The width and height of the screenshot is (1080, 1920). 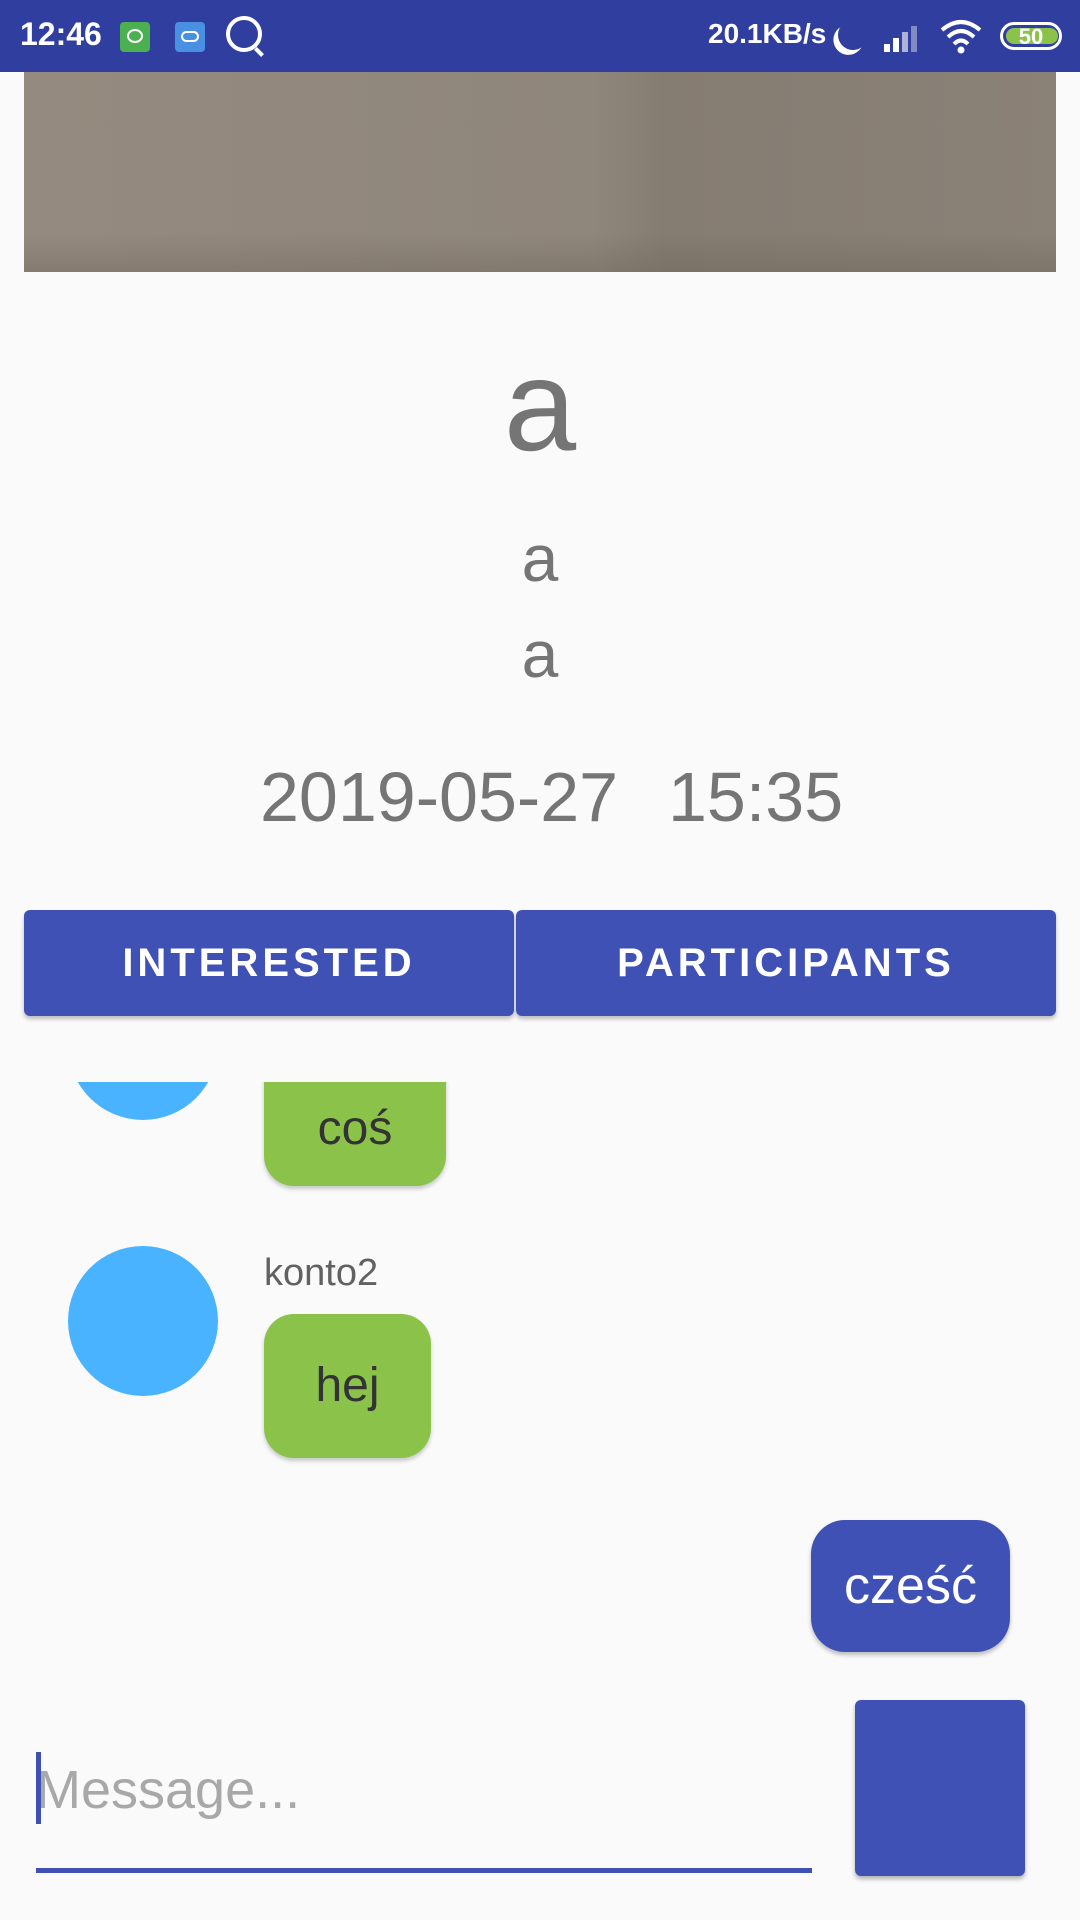 What do you see at coordinates (321, 1273) in the screenshot?
I see `sender-name: konto2` at bounding box center [321, 1273].